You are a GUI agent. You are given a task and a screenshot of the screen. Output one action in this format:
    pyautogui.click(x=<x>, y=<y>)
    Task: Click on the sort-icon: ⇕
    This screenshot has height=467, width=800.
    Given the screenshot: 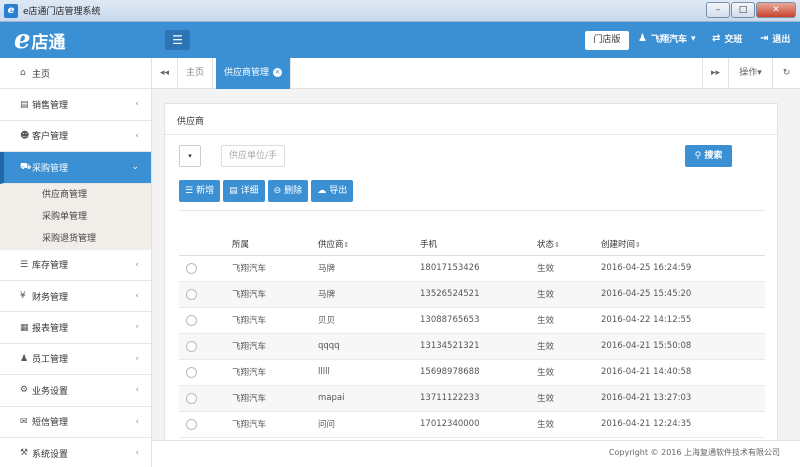 What is the action you would take?
    pyautogui.click(x=638, y=244)
    